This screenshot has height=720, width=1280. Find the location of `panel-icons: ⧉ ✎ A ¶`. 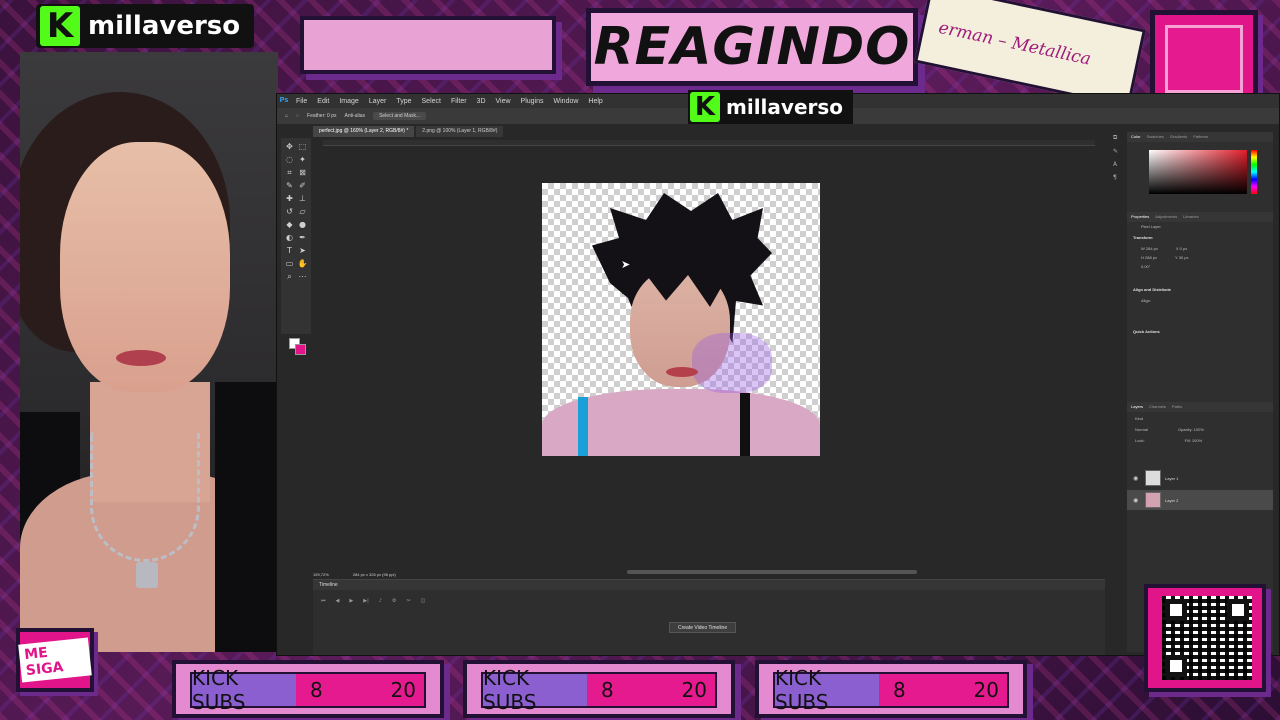

panel-icons: ⧉ ✎ A ¶ is located at coordinates (1119, 157).